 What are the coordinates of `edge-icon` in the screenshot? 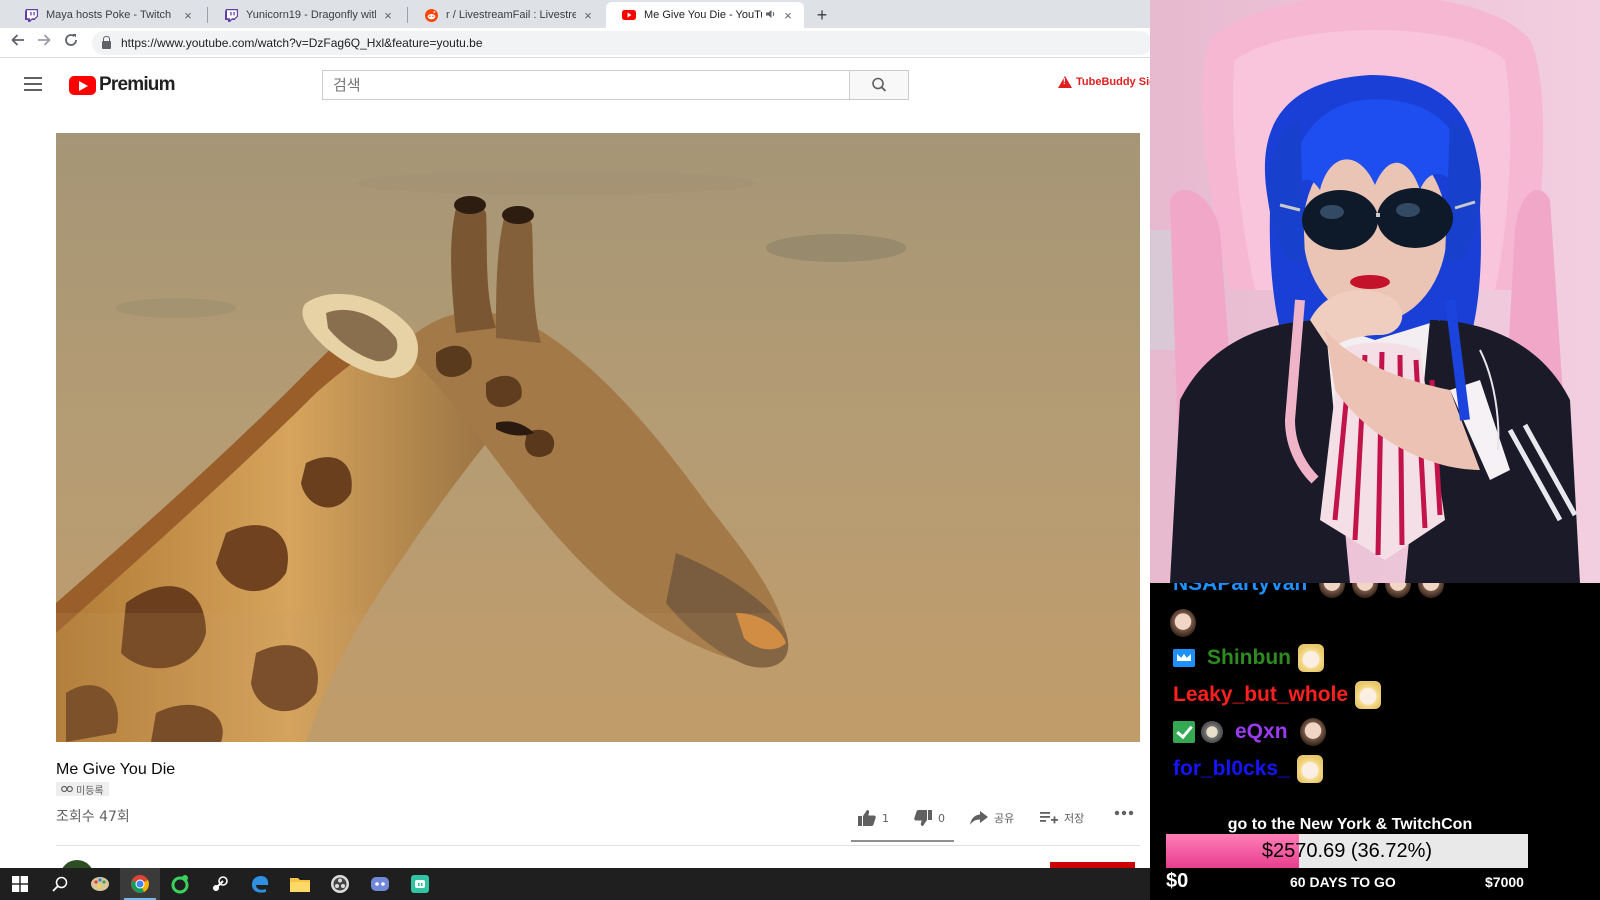 It's located at (260, 884).